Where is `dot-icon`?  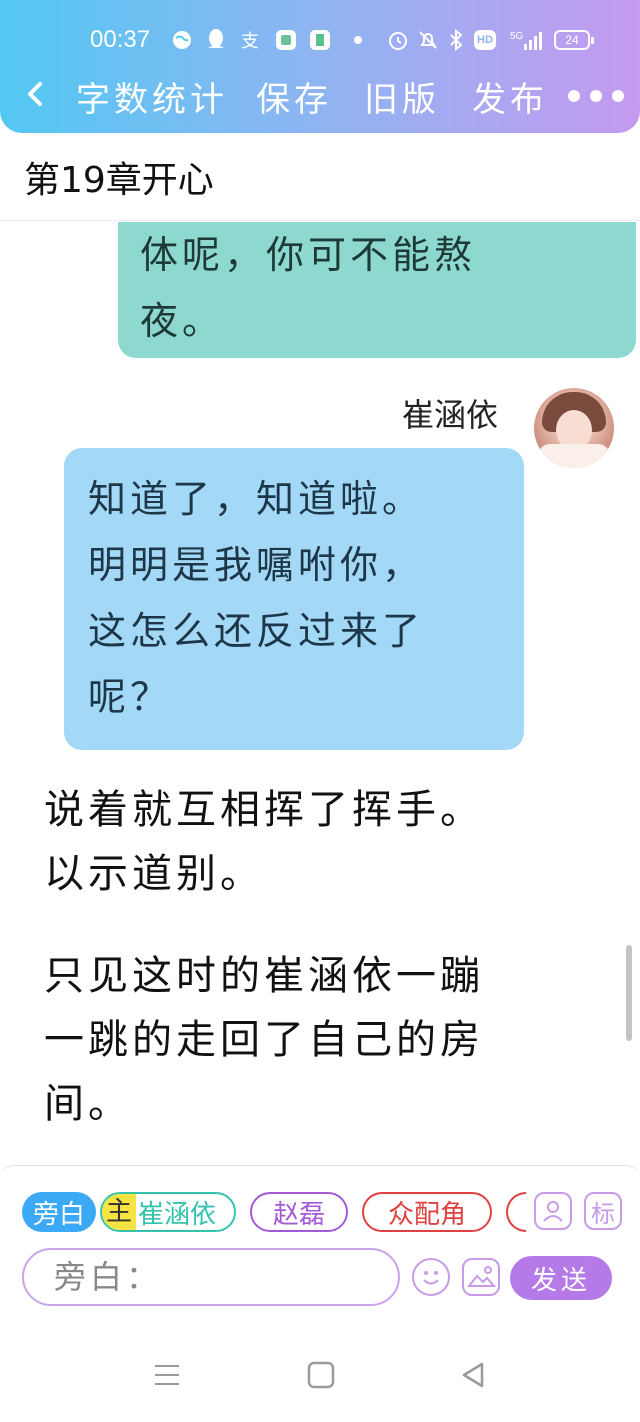
dot-icon is located at coordinates (358, 40).